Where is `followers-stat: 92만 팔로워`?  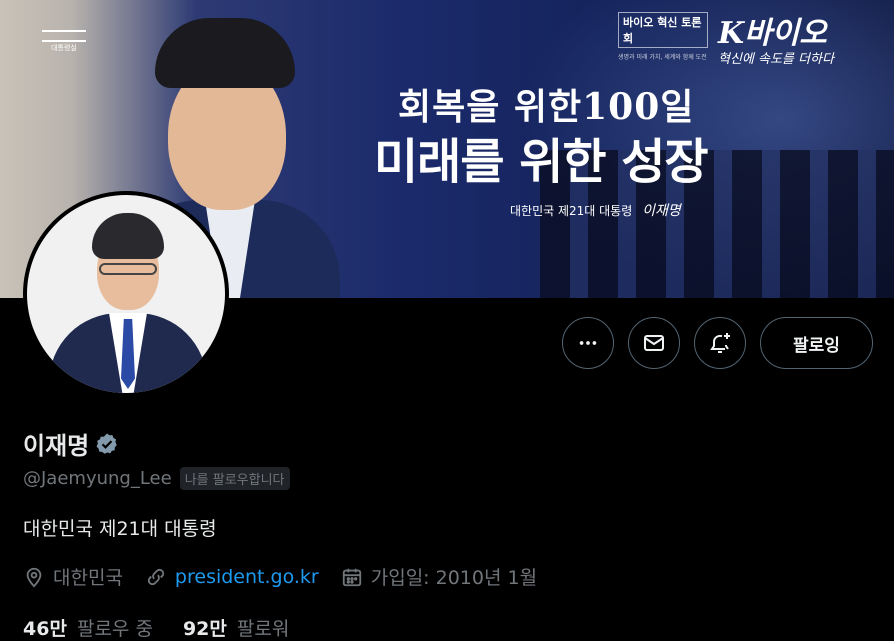
followers-stat: 92만 팔로워 is located at coordinates (236, 627).